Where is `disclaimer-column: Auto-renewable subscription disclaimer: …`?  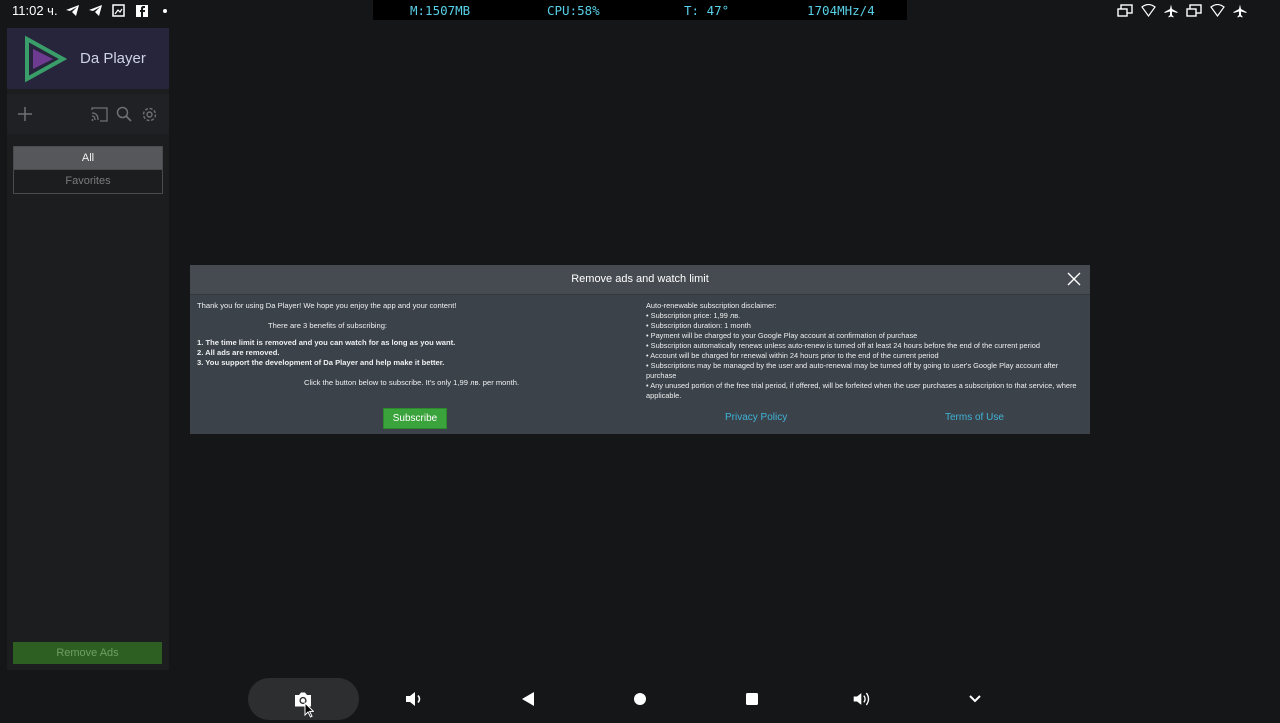
disclaimer-column: Auto-renewable subscription disclaimer: … is located at coordinates (866, 351).